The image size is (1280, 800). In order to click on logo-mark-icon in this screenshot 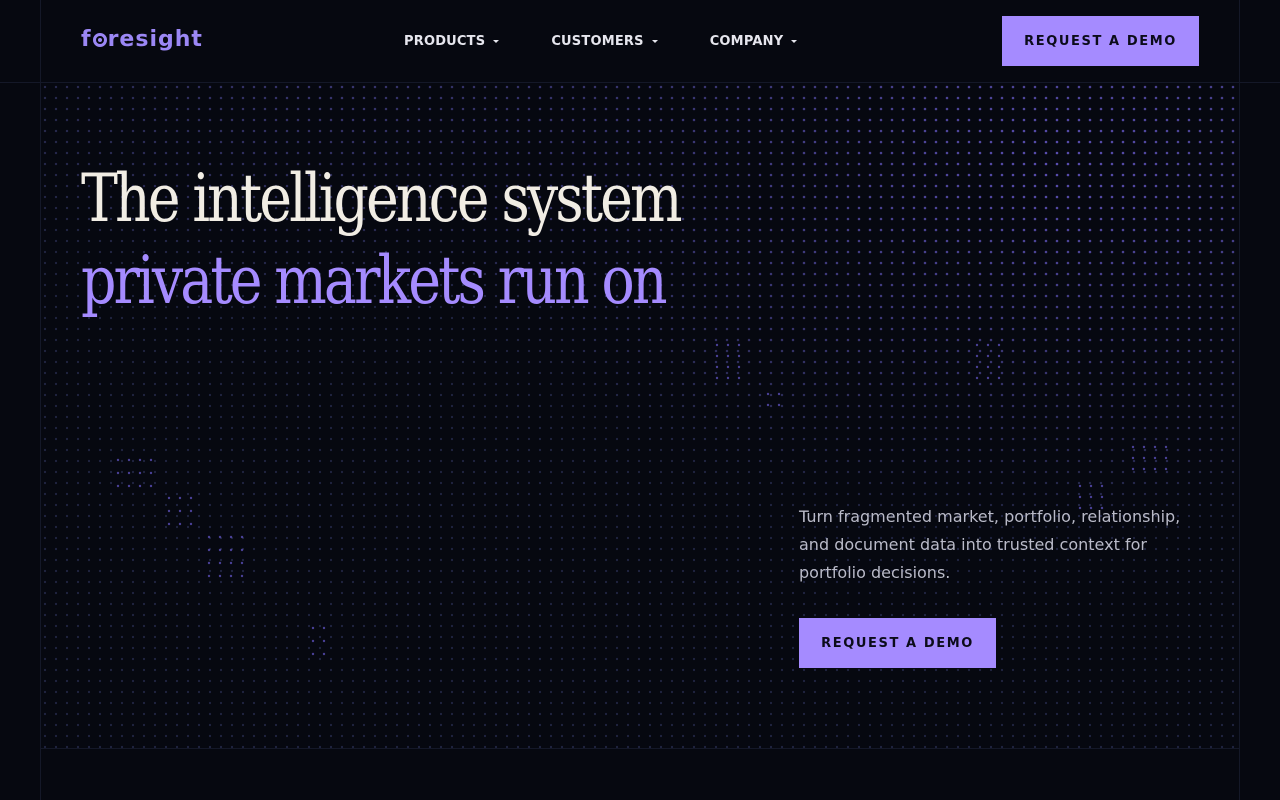, I will do `click(99, 40)`.